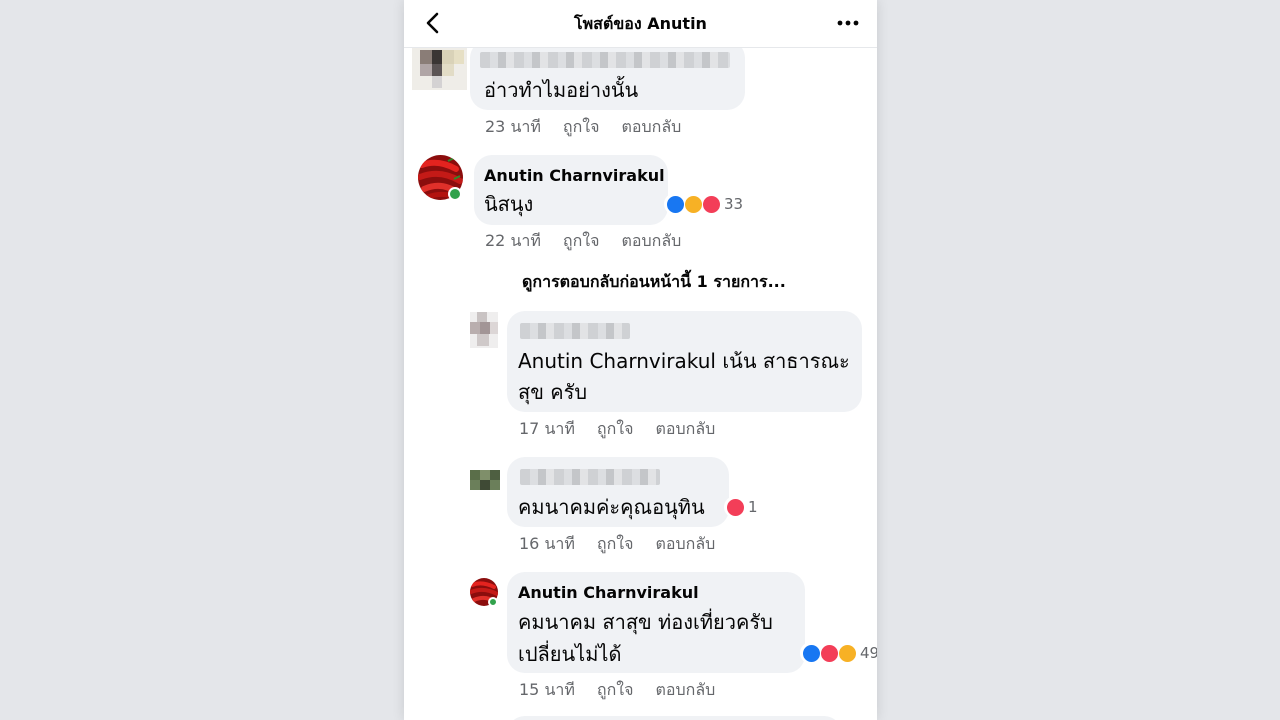 The height and width of the screenshot is (720, 1280). I want to click on reply-author: Anutin Charnvirakul, so click(608, 592).